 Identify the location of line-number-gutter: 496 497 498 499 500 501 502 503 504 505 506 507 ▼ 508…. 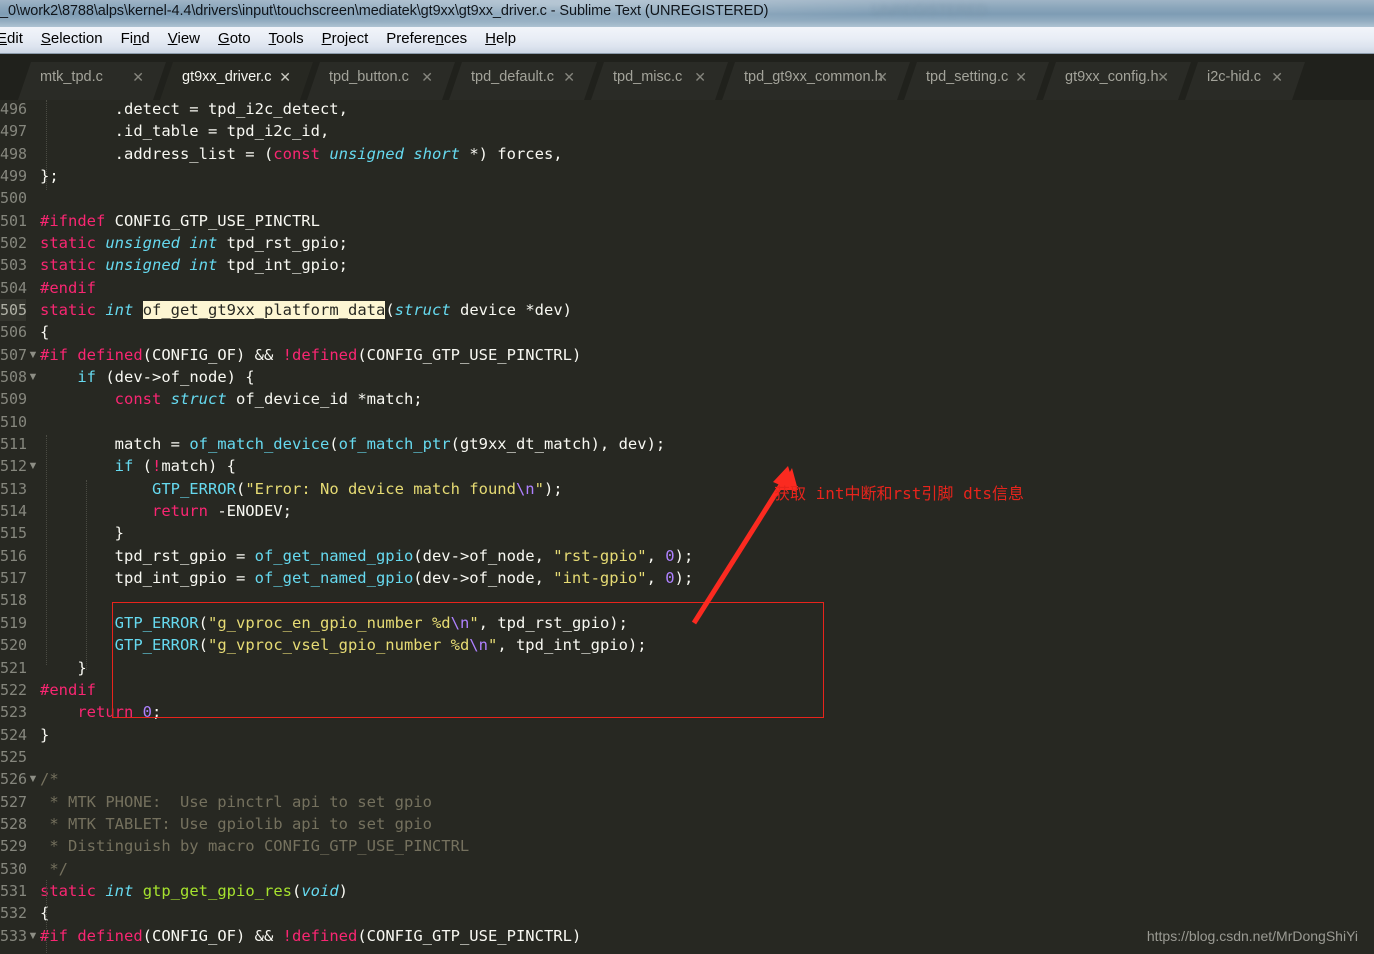
(19, 527).